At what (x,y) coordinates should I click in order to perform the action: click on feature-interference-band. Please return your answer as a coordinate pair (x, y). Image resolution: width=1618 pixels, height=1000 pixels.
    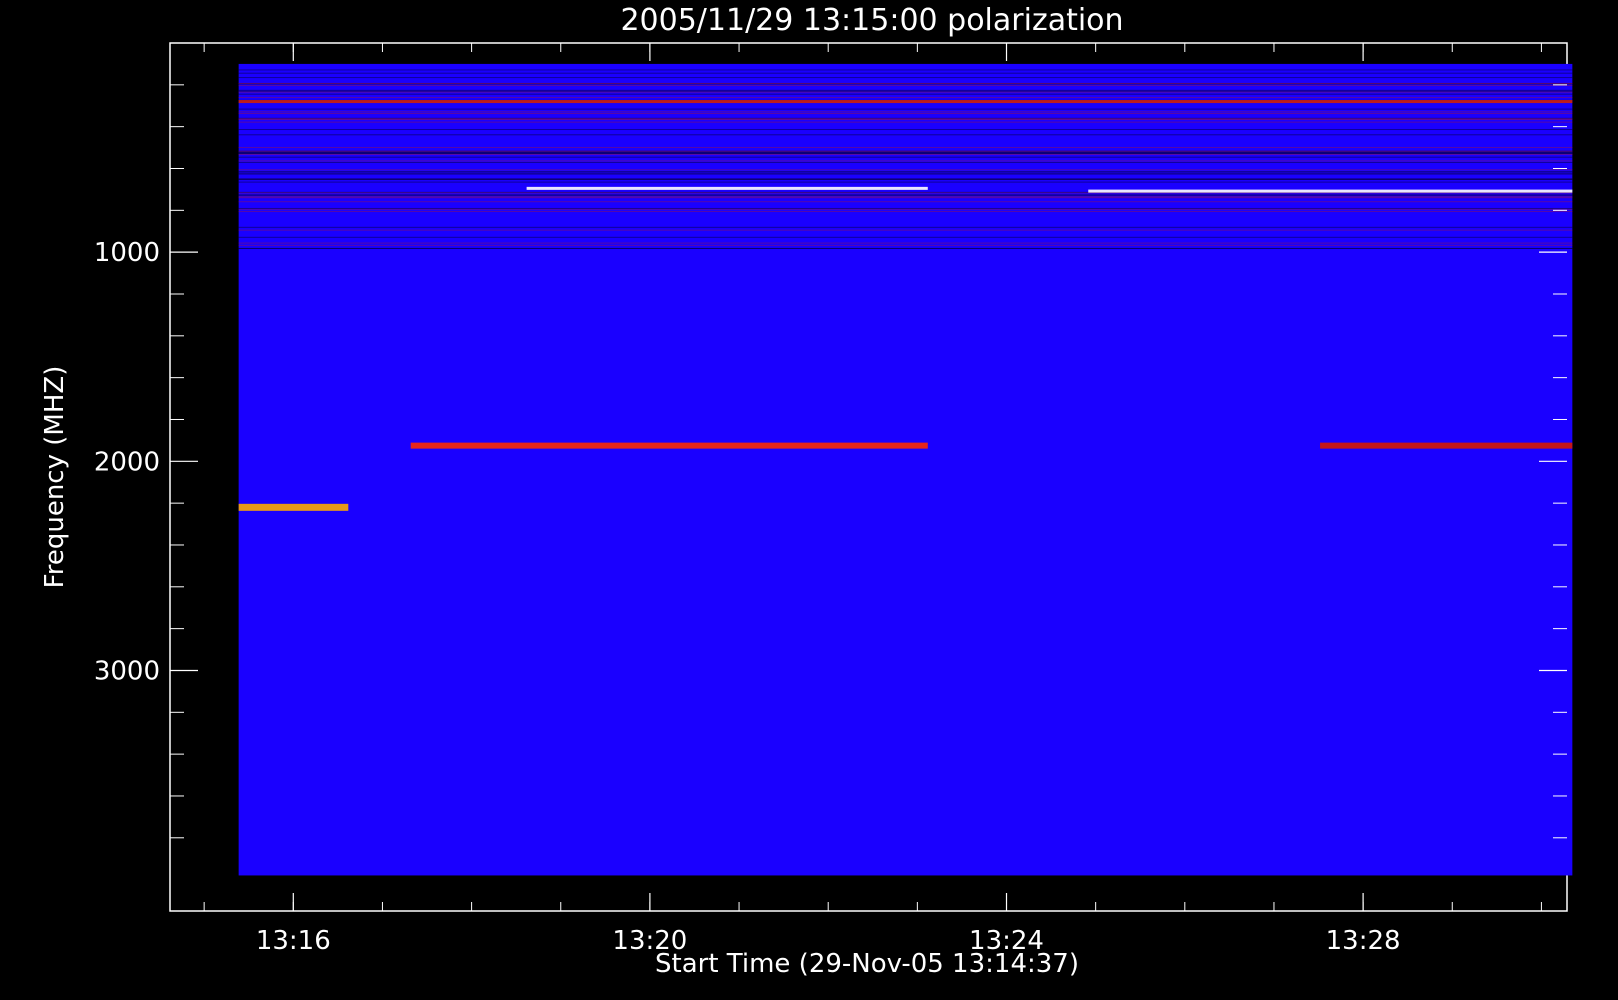
    Looking at the image, I should click on (905, 102).